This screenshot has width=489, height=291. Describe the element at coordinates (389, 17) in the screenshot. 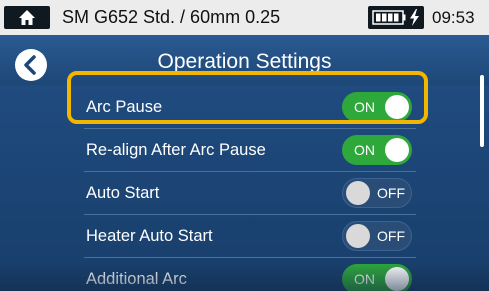

I see `battery-icon` at that location.